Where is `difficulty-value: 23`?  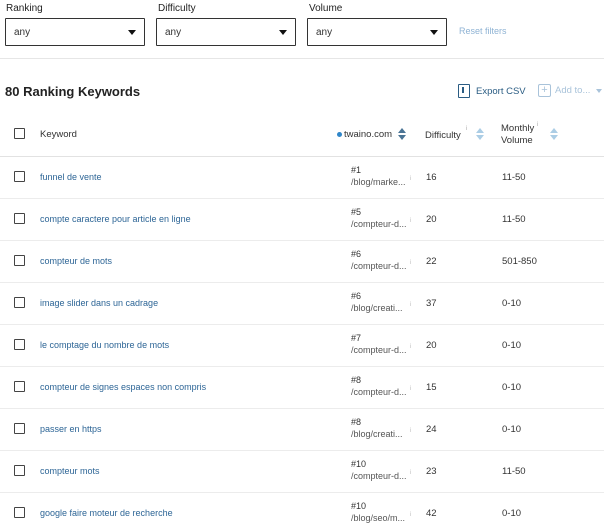 difficulty-value: 23 is located at coordinates (431, 471).